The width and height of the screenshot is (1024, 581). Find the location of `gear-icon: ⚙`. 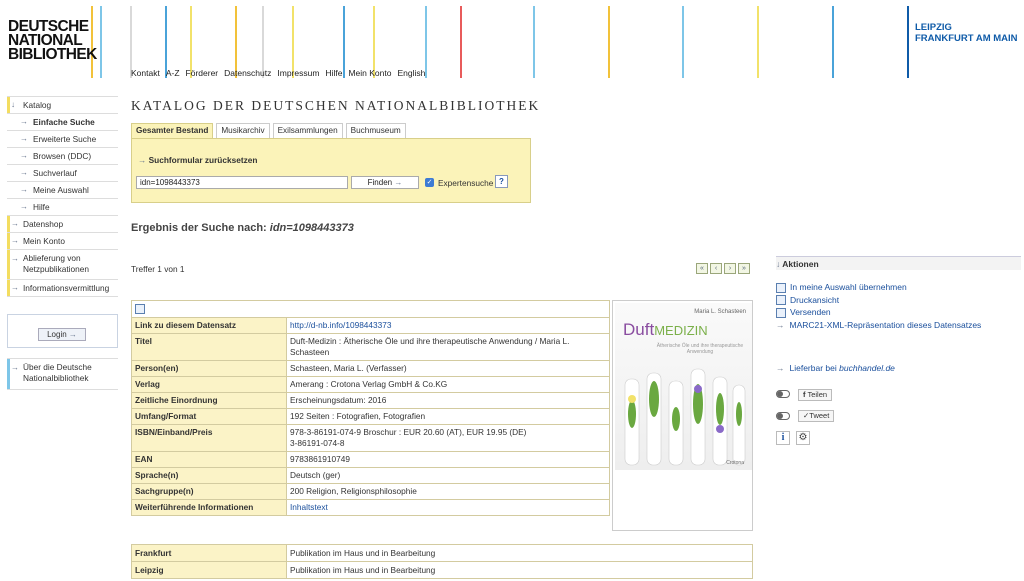

gear-icon: ⚙ is located at coordinates (803, 438).